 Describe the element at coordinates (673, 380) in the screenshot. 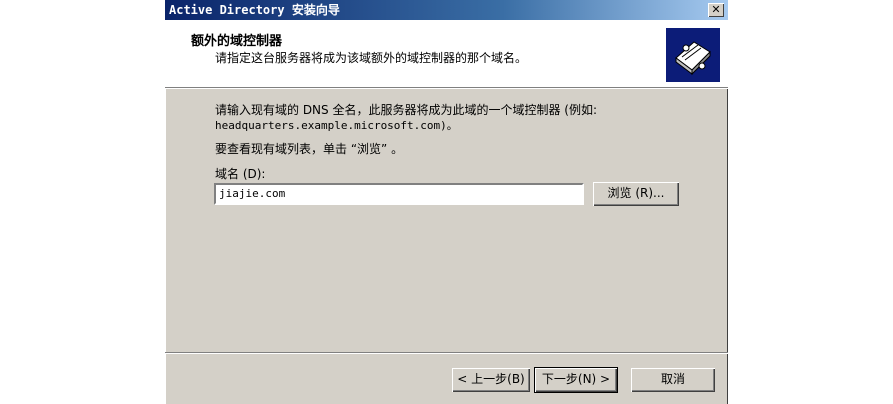

I see `cancel-button: 取消` at that location.